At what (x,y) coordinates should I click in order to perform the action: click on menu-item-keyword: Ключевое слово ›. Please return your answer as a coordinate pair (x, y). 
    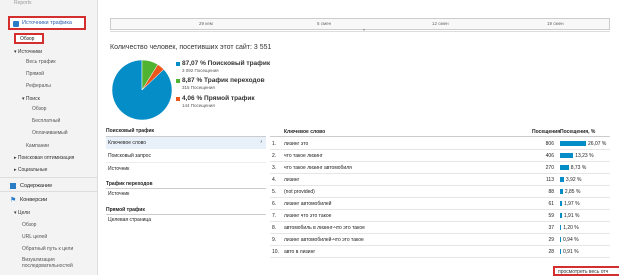
    Looking at the image, I should click on (186, 143).